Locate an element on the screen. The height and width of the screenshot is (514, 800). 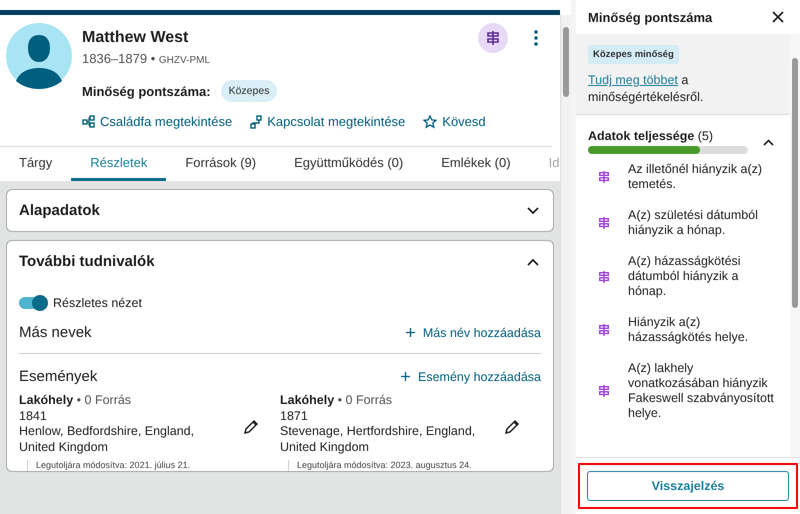
issue-text: A(z) lakhely vonatkozásában hiányzik Fakeswell szabványosított helye. is located at coordinates (701, 391).